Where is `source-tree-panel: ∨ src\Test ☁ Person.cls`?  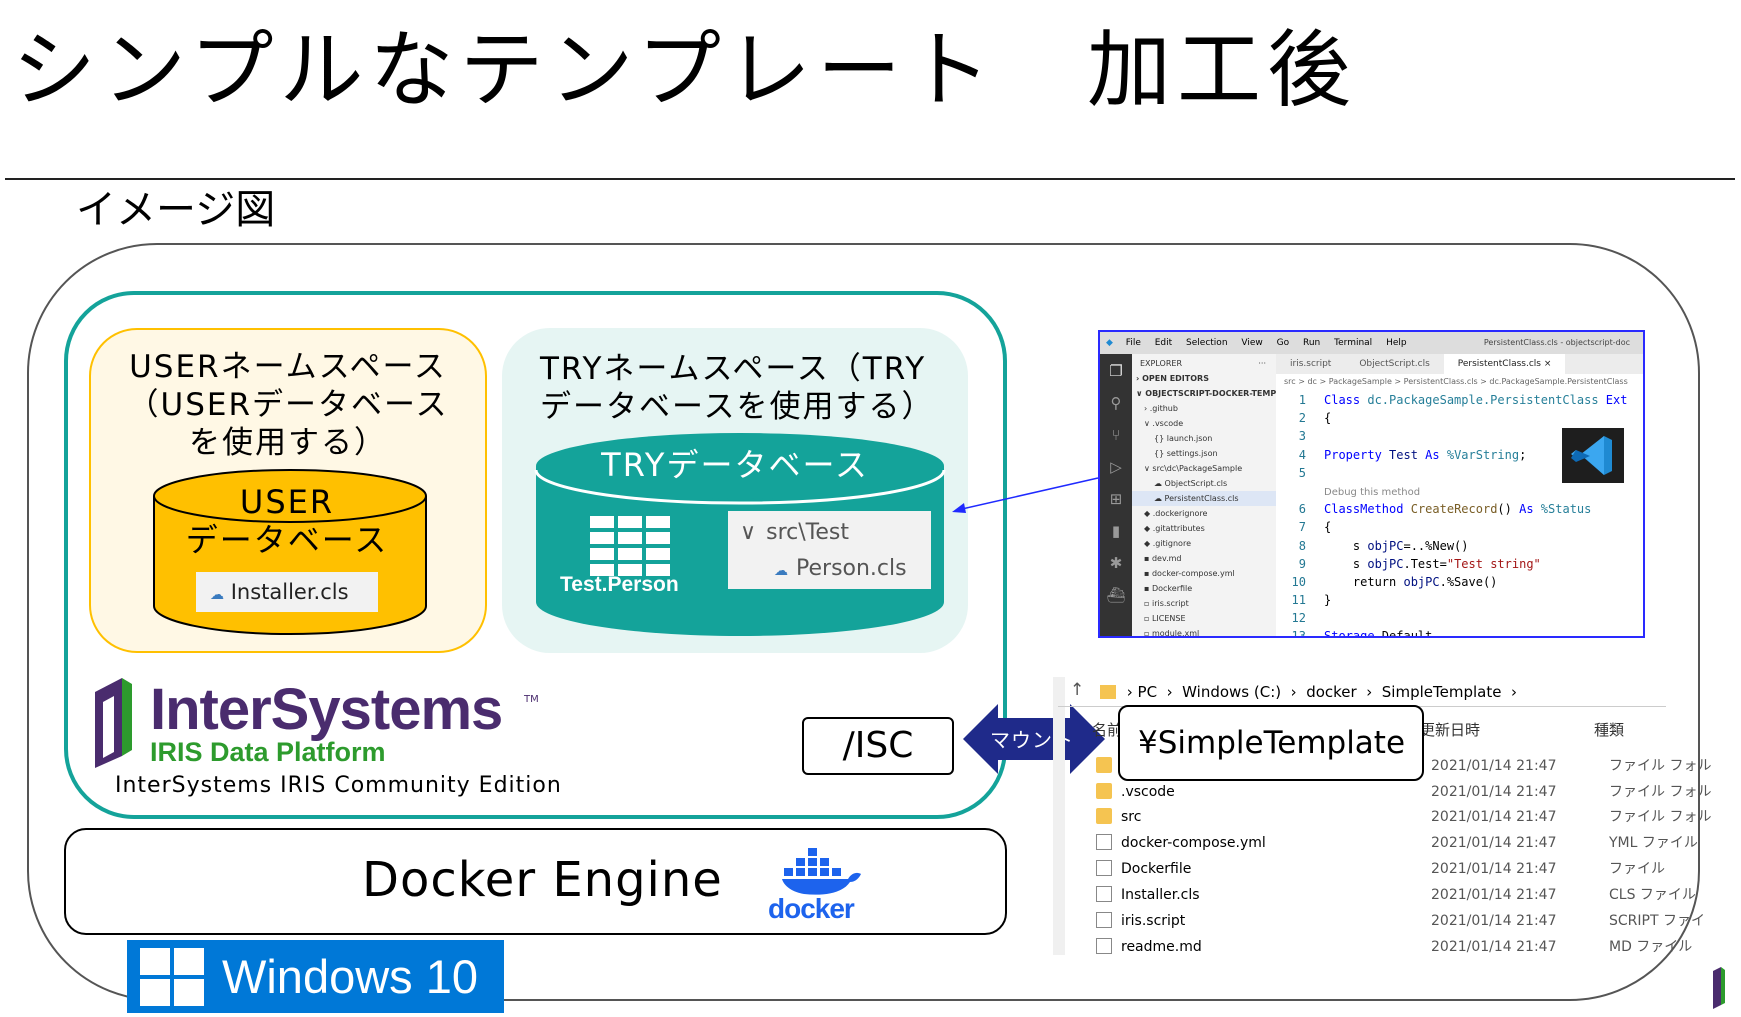
source-tree-panel: ∨ src\Test ☁ Person.cls is located at coordinates (829, 550).